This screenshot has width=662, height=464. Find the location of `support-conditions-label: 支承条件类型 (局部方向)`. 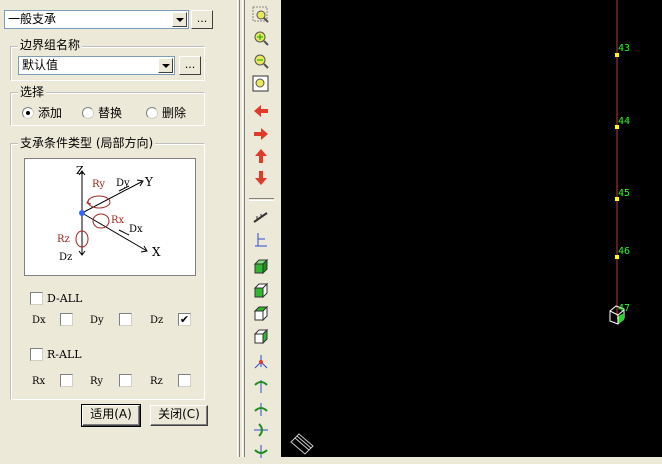

support-conditions-label: 支承条件类型 (局部方向) is located at coordinates (87, 143).